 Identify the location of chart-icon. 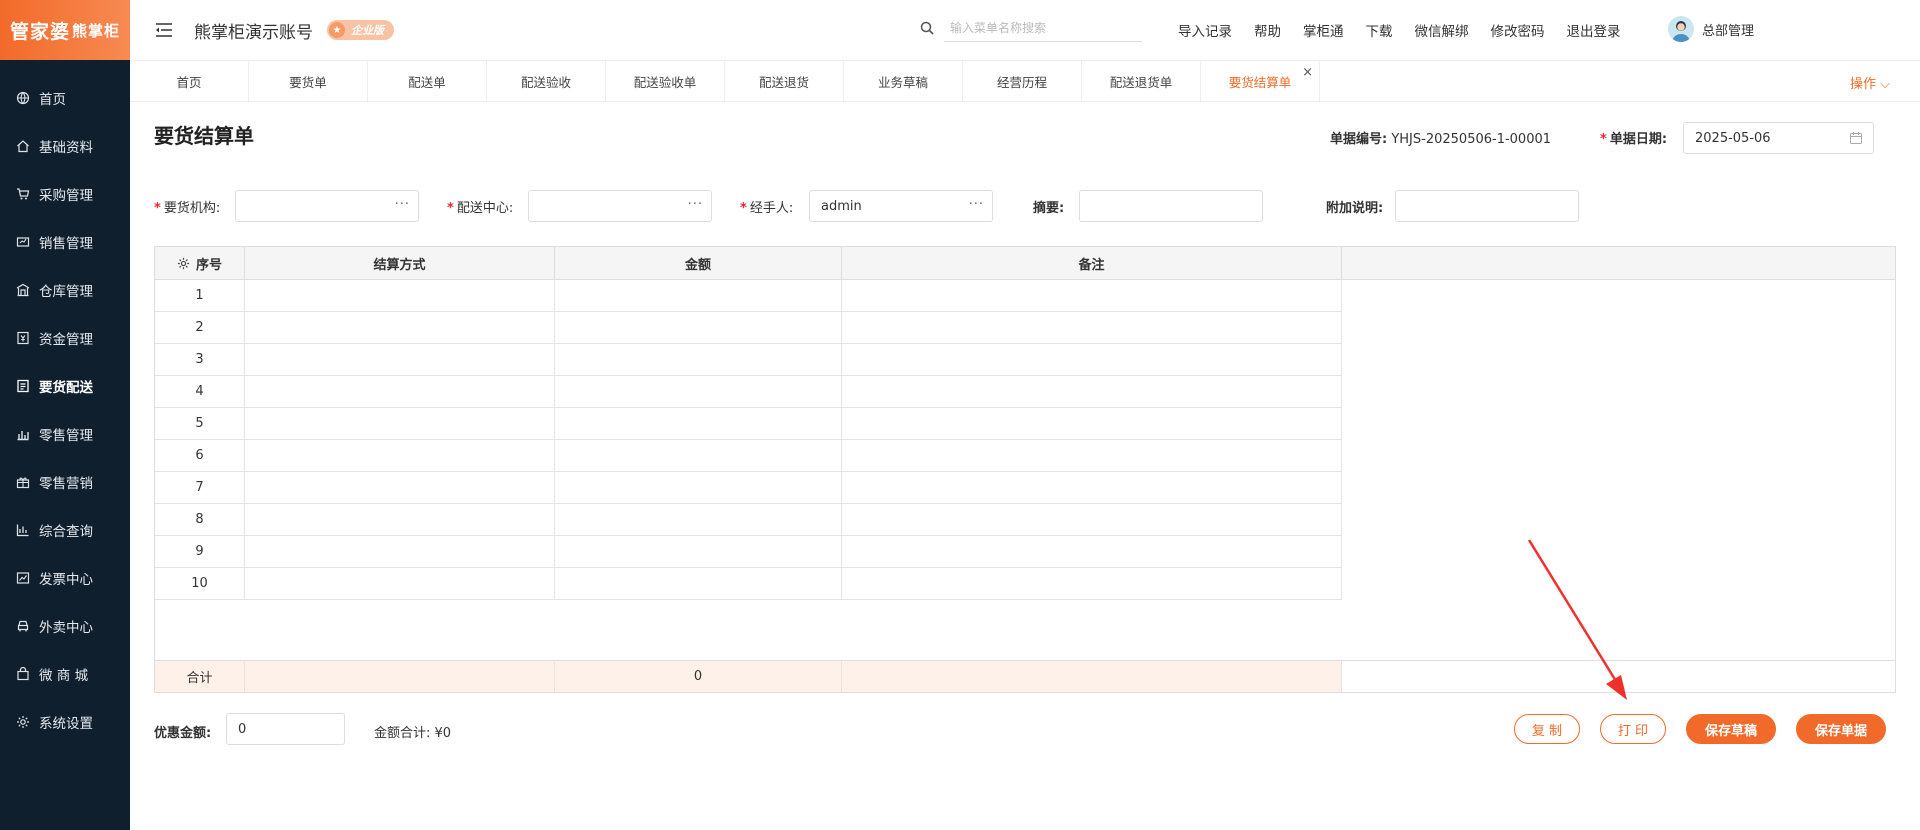
(23, 530).